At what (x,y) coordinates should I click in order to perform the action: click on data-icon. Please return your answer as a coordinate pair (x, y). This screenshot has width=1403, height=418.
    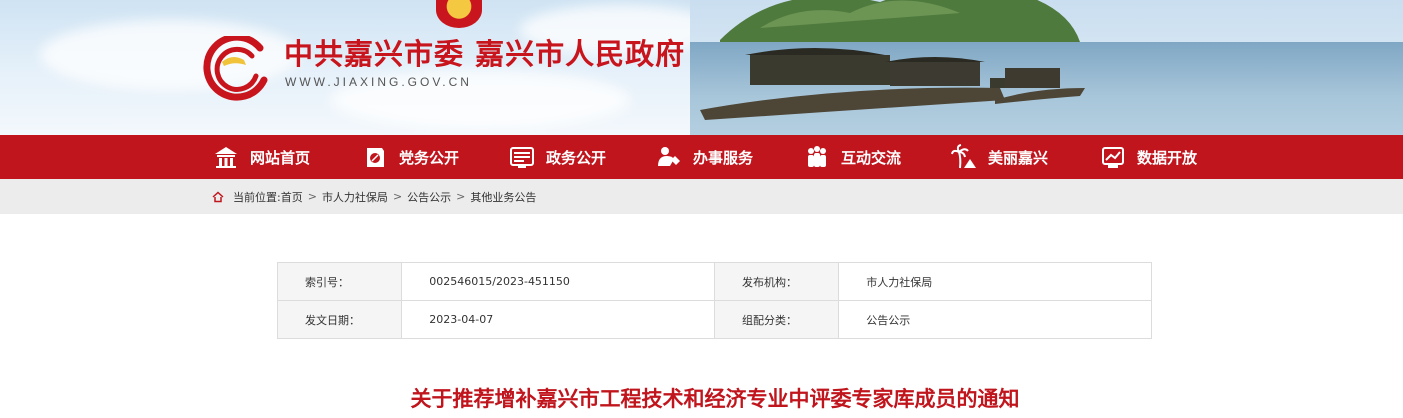
    Looking at the image, I should click on (1113, 157).